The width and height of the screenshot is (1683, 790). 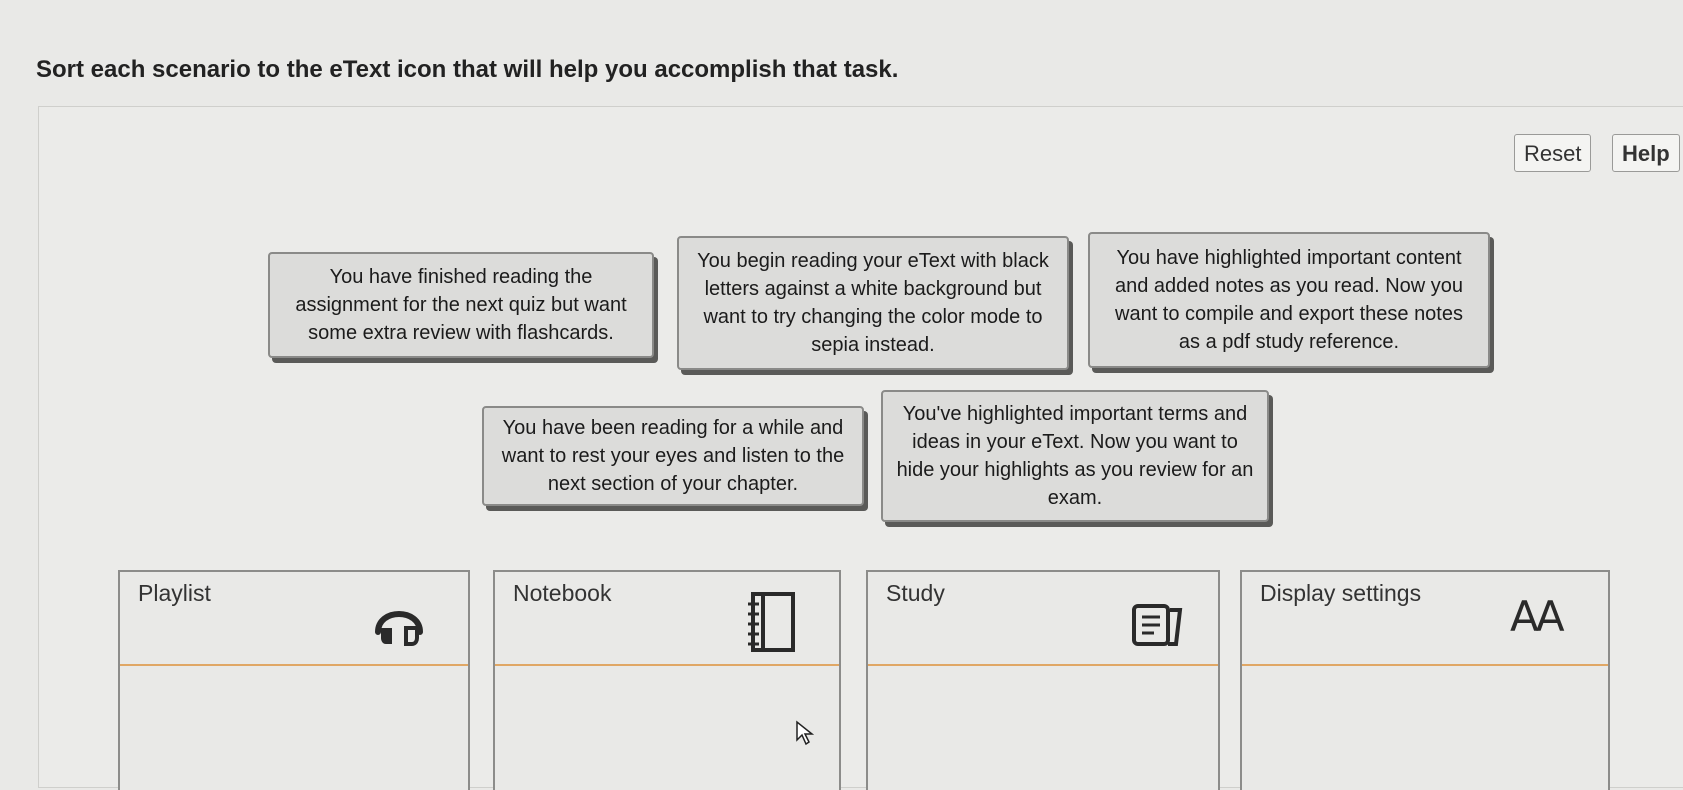 What do you see at coordinates (805, 735) in the screenshot?
I see `mouse-cursor-icon` at bounding box center [805, 735].